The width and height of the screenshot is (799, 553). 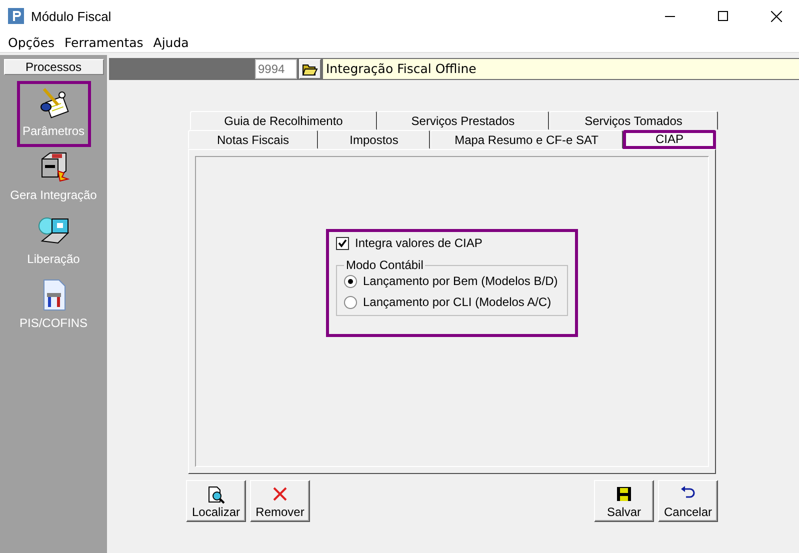 What do you see at coordinates (561, 69) in the screenshot?
I see `record-title: Integração Fiscal Offline` at bounding box center [561, 69].